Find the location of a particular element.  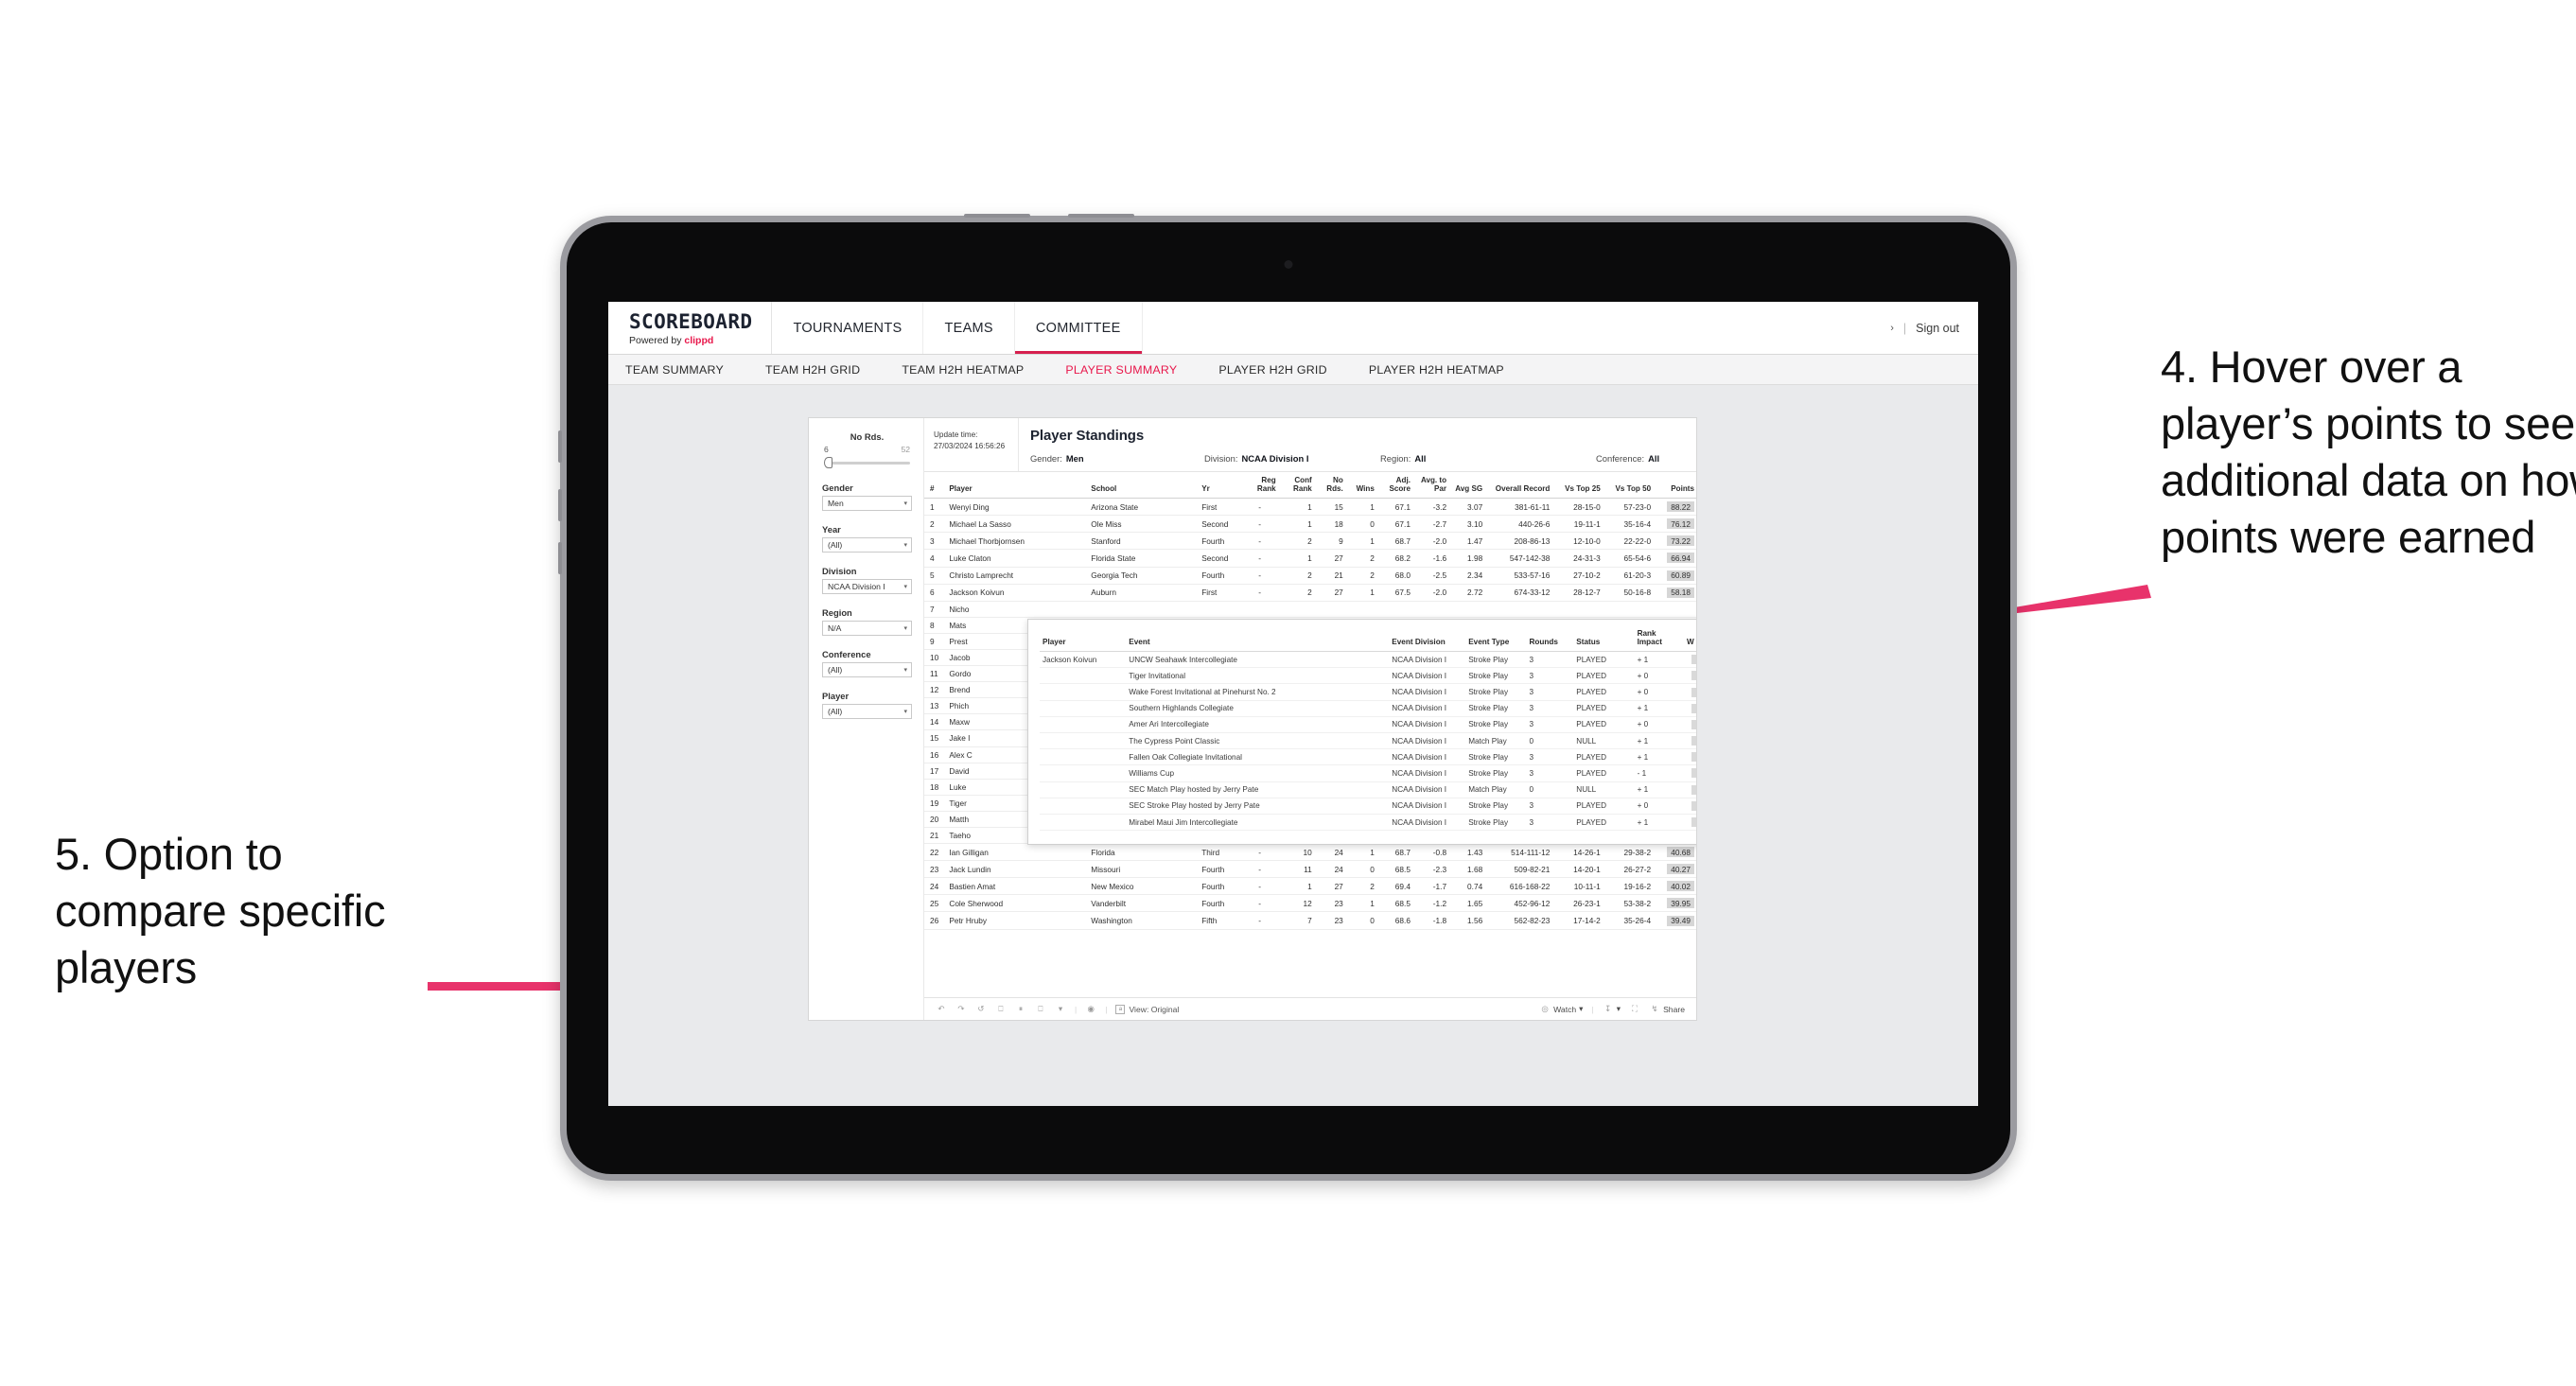

col-school: School is located at coordinates (1141, 486).